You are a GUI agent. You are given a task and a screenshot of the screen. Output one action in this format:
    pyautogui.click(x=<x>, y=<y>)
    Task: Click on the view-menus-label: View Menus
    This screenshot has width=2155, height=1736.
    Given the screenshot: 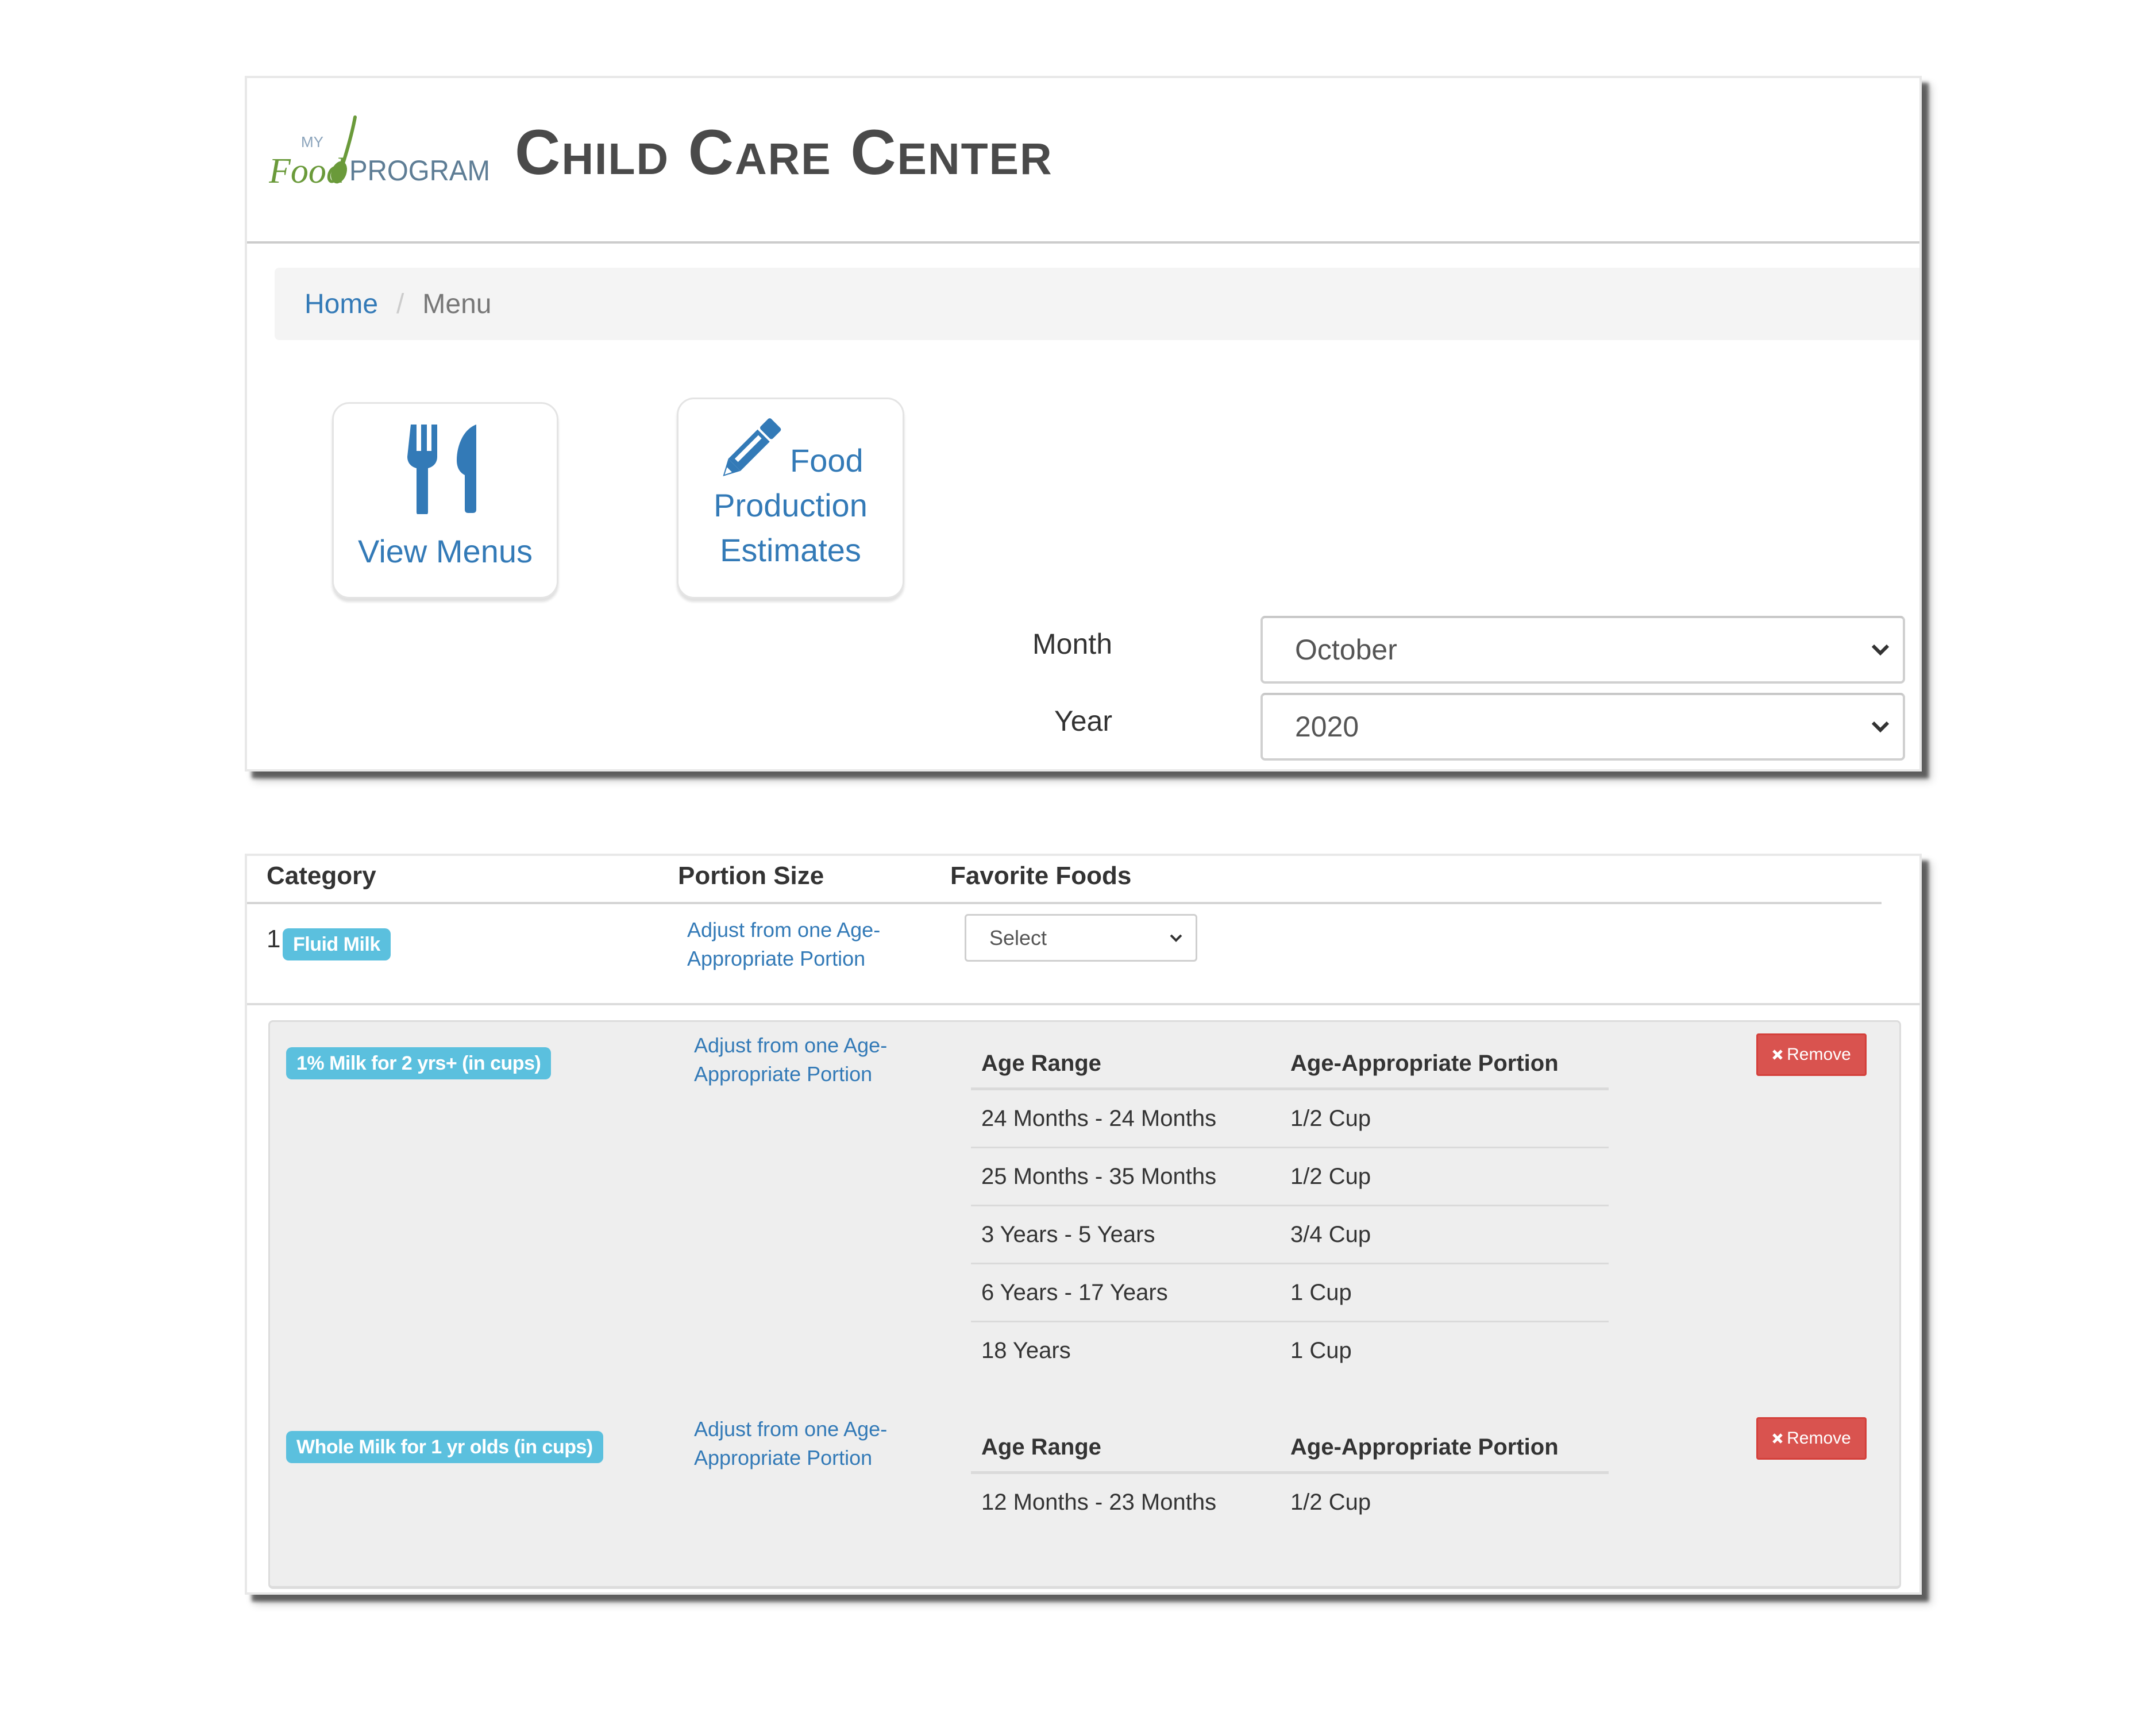 What is the action you would take?
    pyautogui.click(x=445, y=551)
    